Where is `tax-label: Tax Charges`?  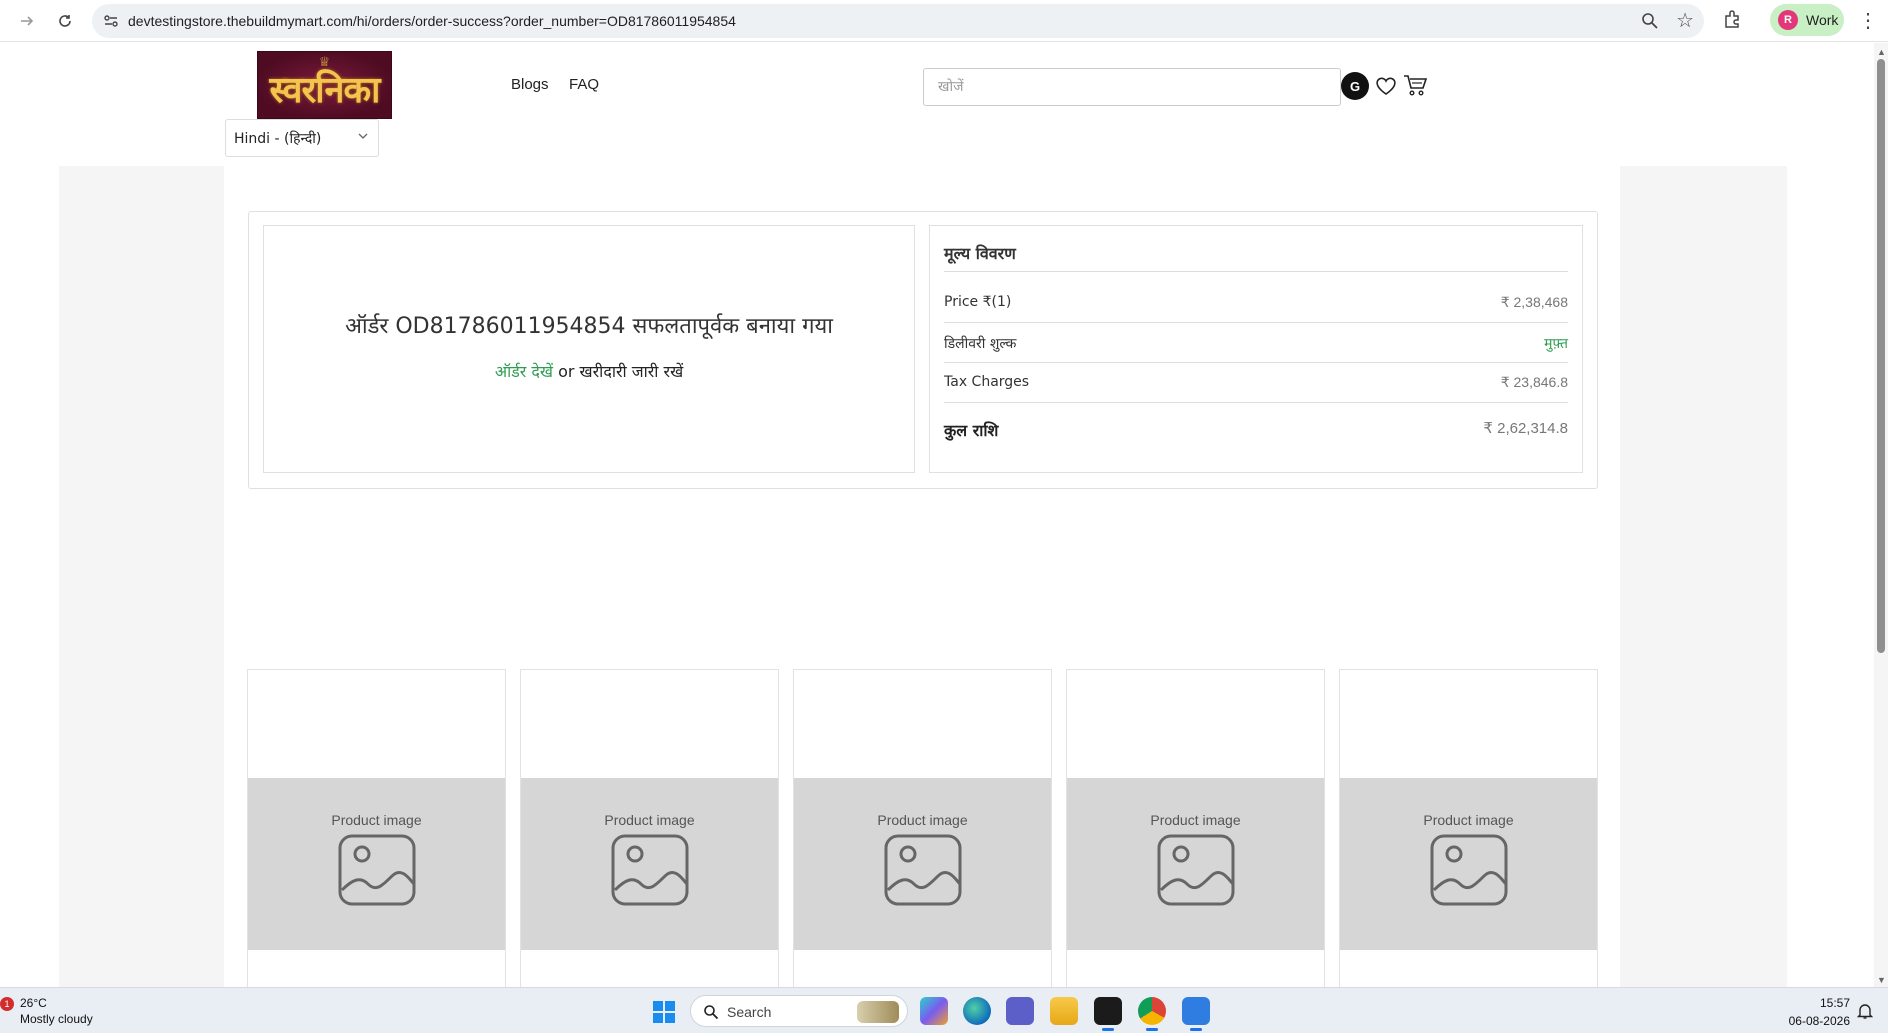 tax-label: Tax Charges is located at coordinates (987, 382).